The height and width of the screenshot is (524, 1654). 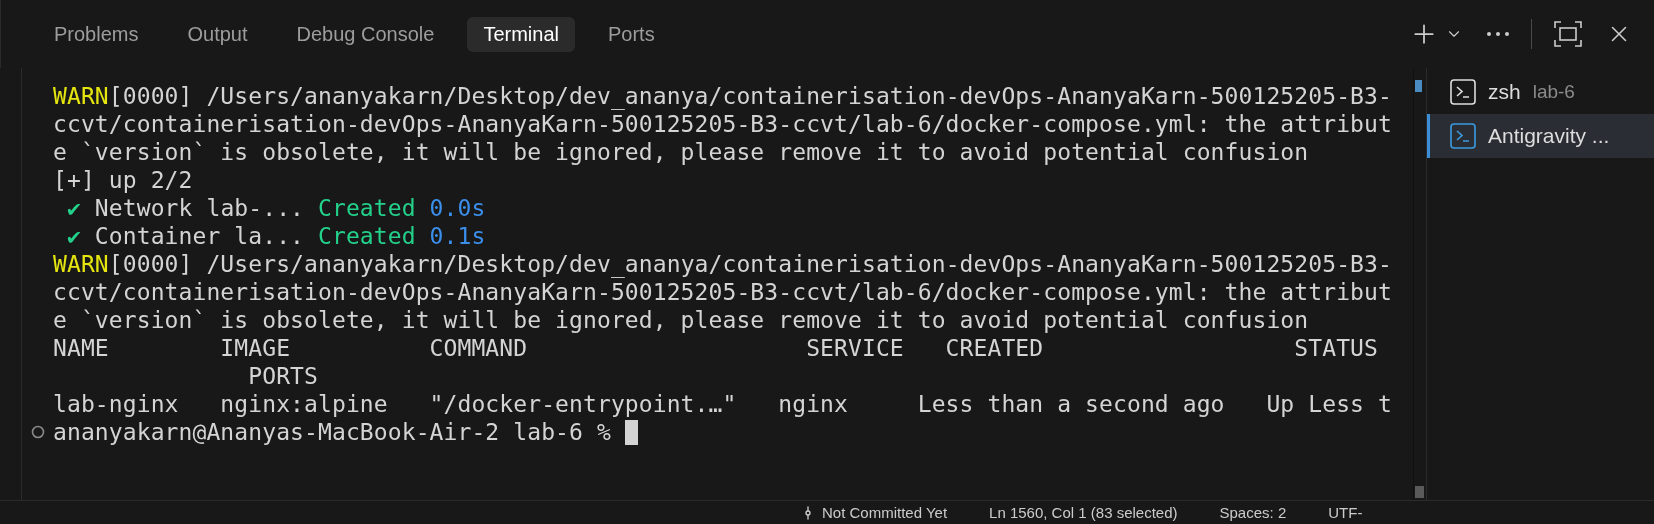 I want to click on scrollbar, so click(x=1420, y=284).